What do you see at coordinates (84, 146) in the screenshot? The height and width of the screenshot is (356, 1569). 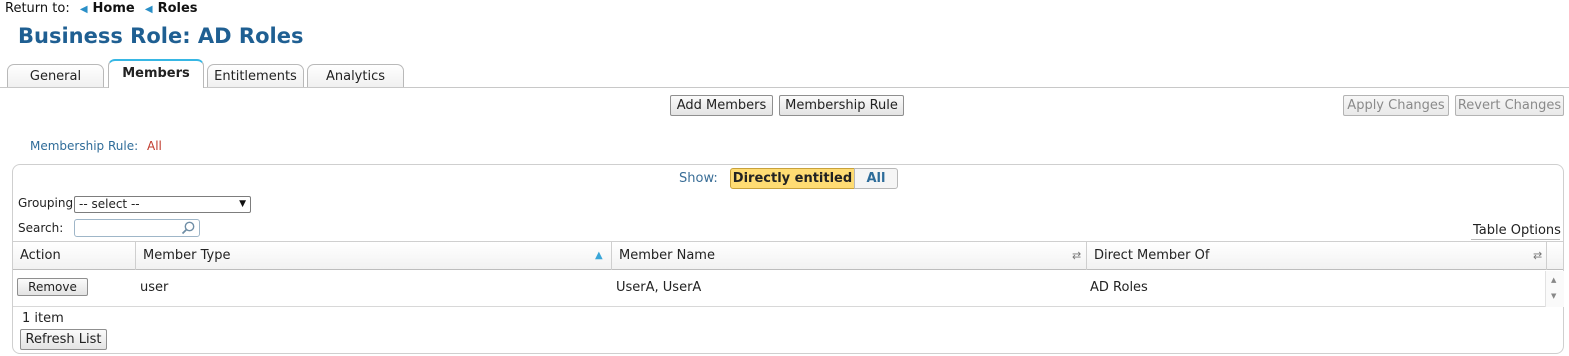 I see `membership-rule-label: Membership Rule:` at bounding box center [84, 146].